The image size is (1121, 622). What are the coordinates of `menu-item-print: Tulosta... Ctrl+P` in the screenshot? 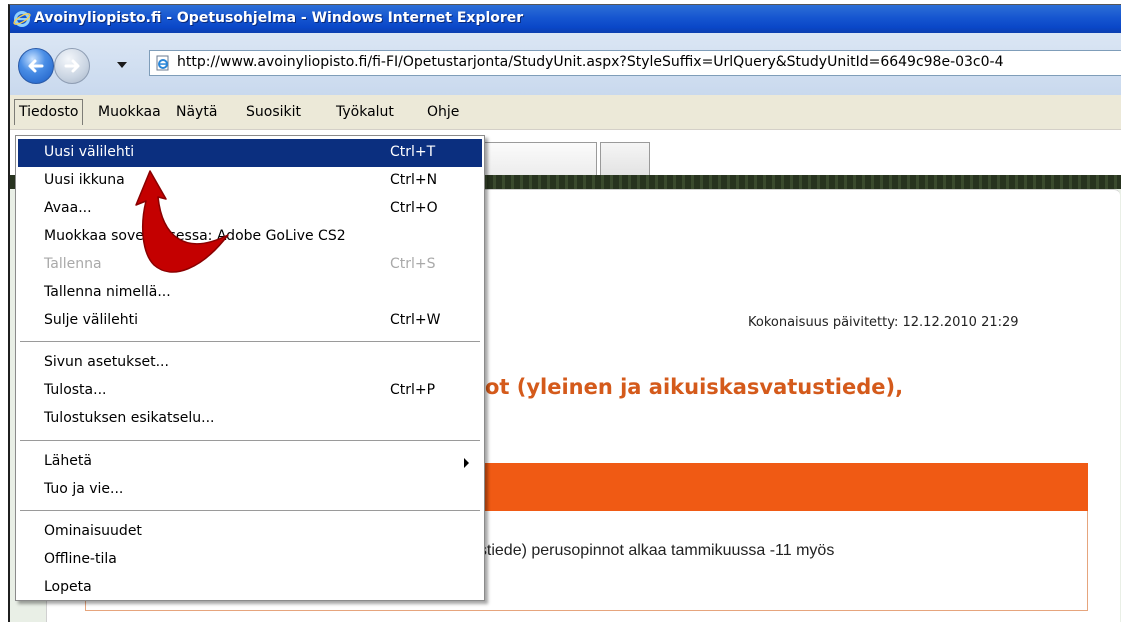 It's located at (250, 391).